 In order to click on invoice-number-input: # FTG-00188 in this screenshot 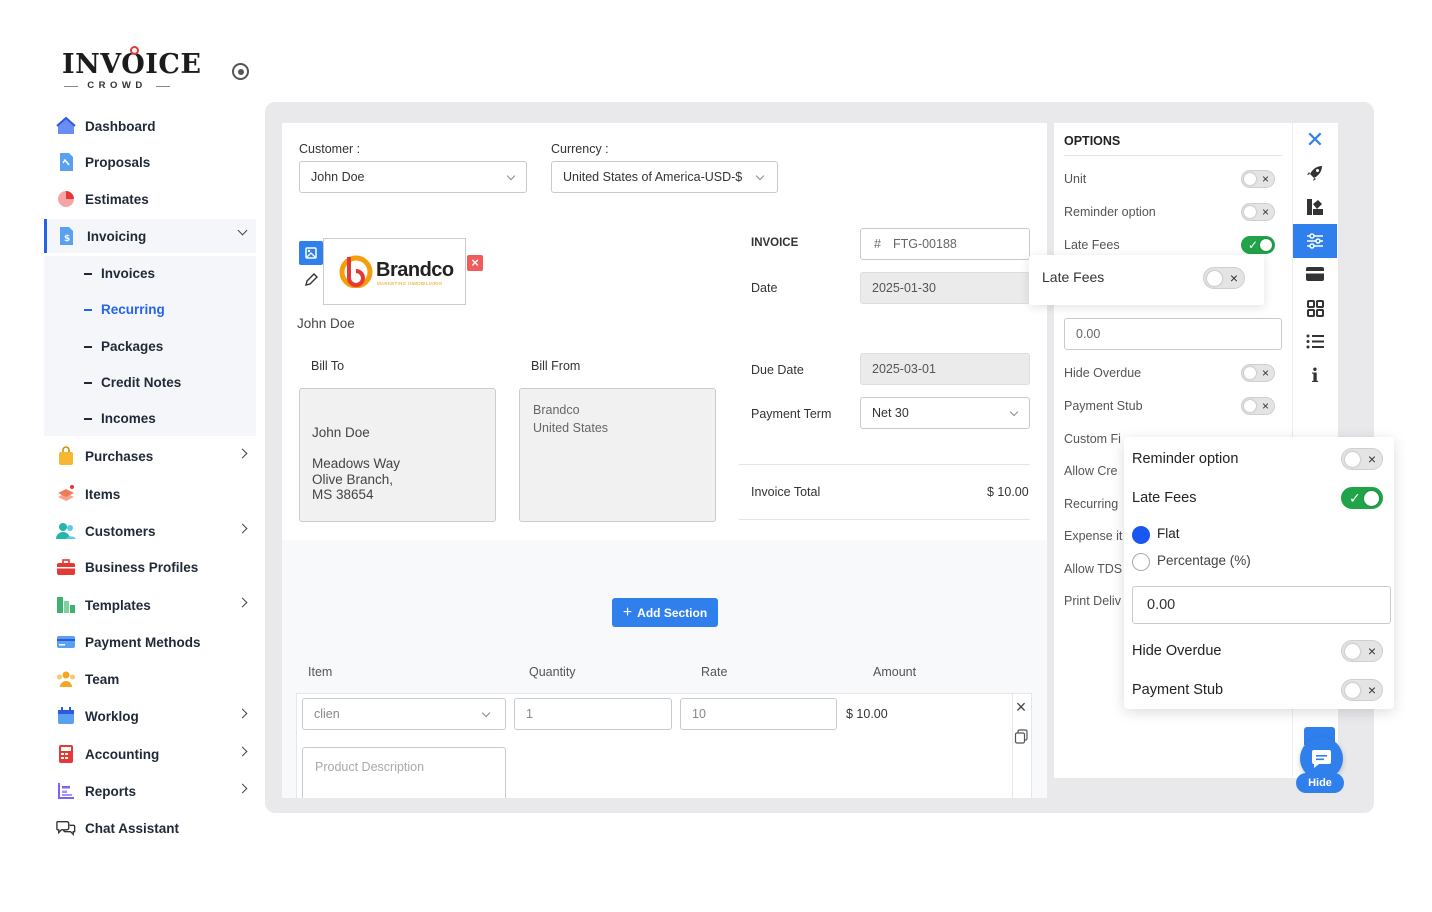, I will do `click(945, 244)`.